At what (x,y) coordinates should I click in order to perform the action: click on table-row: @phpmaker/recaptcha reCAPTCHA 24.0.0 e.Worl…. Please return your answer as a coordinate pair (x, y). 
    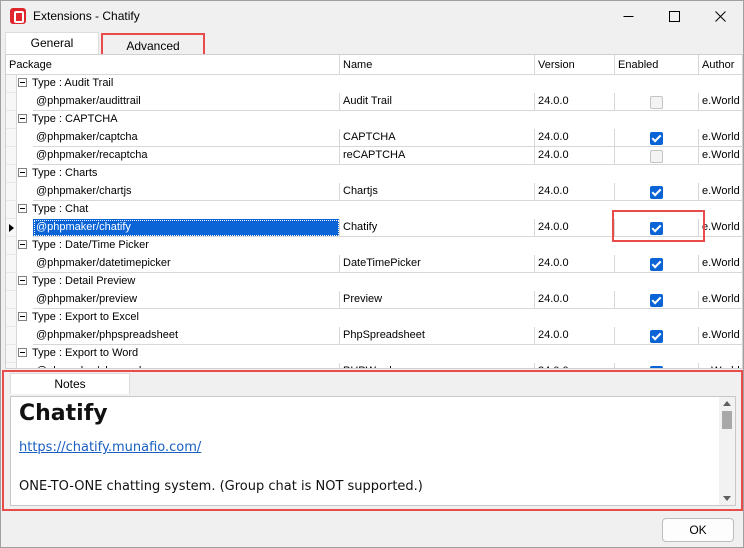
    Looking at the image, I should click on (374, 156).